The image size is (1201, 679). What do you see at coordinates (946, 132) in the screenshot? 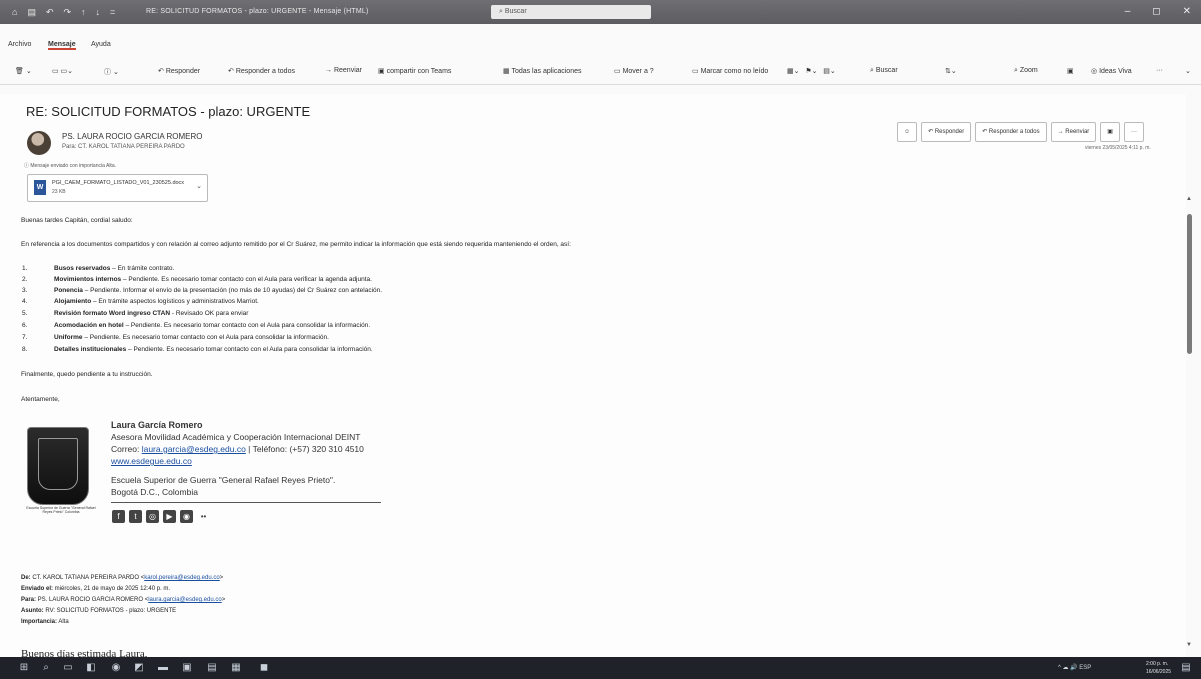
I see `reply-action-button: ↶ Responder` at bounding box center [946, 132].